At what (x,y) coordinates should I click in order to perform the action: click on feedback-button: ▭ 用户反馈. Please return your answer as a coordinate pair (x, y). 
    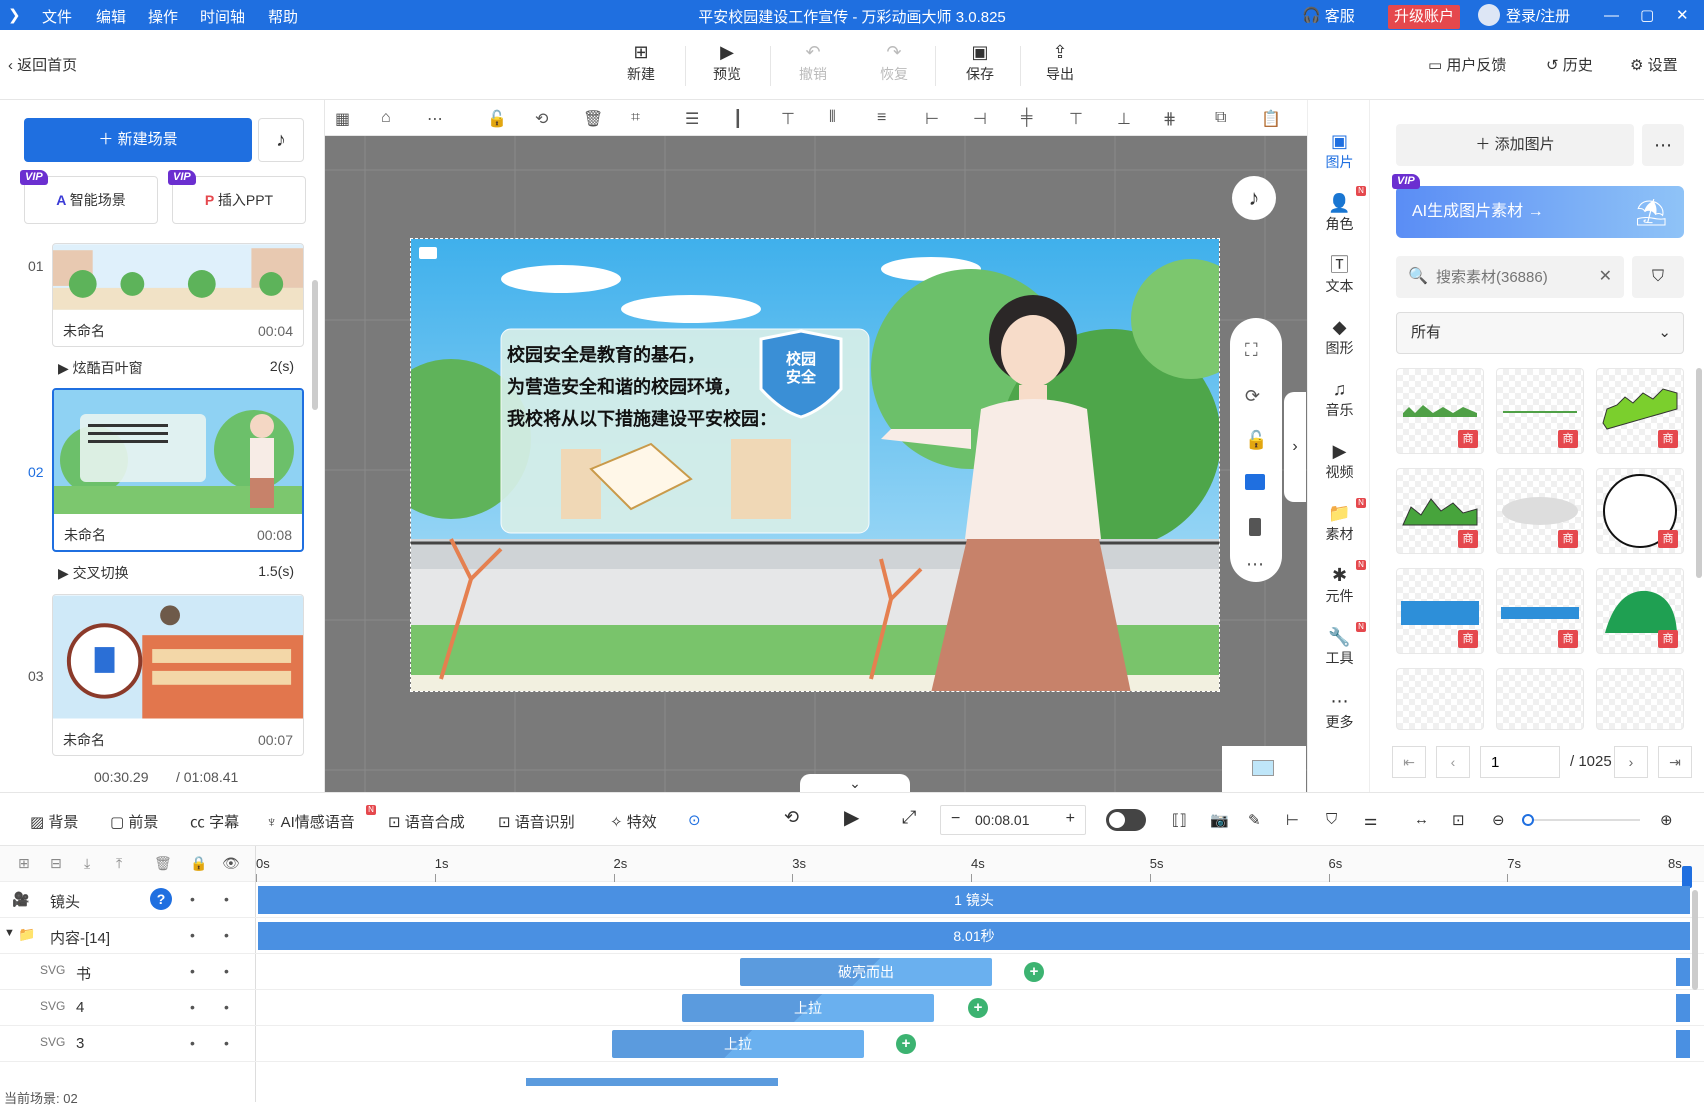
    Looking at the image, I should click on (1467, 64).